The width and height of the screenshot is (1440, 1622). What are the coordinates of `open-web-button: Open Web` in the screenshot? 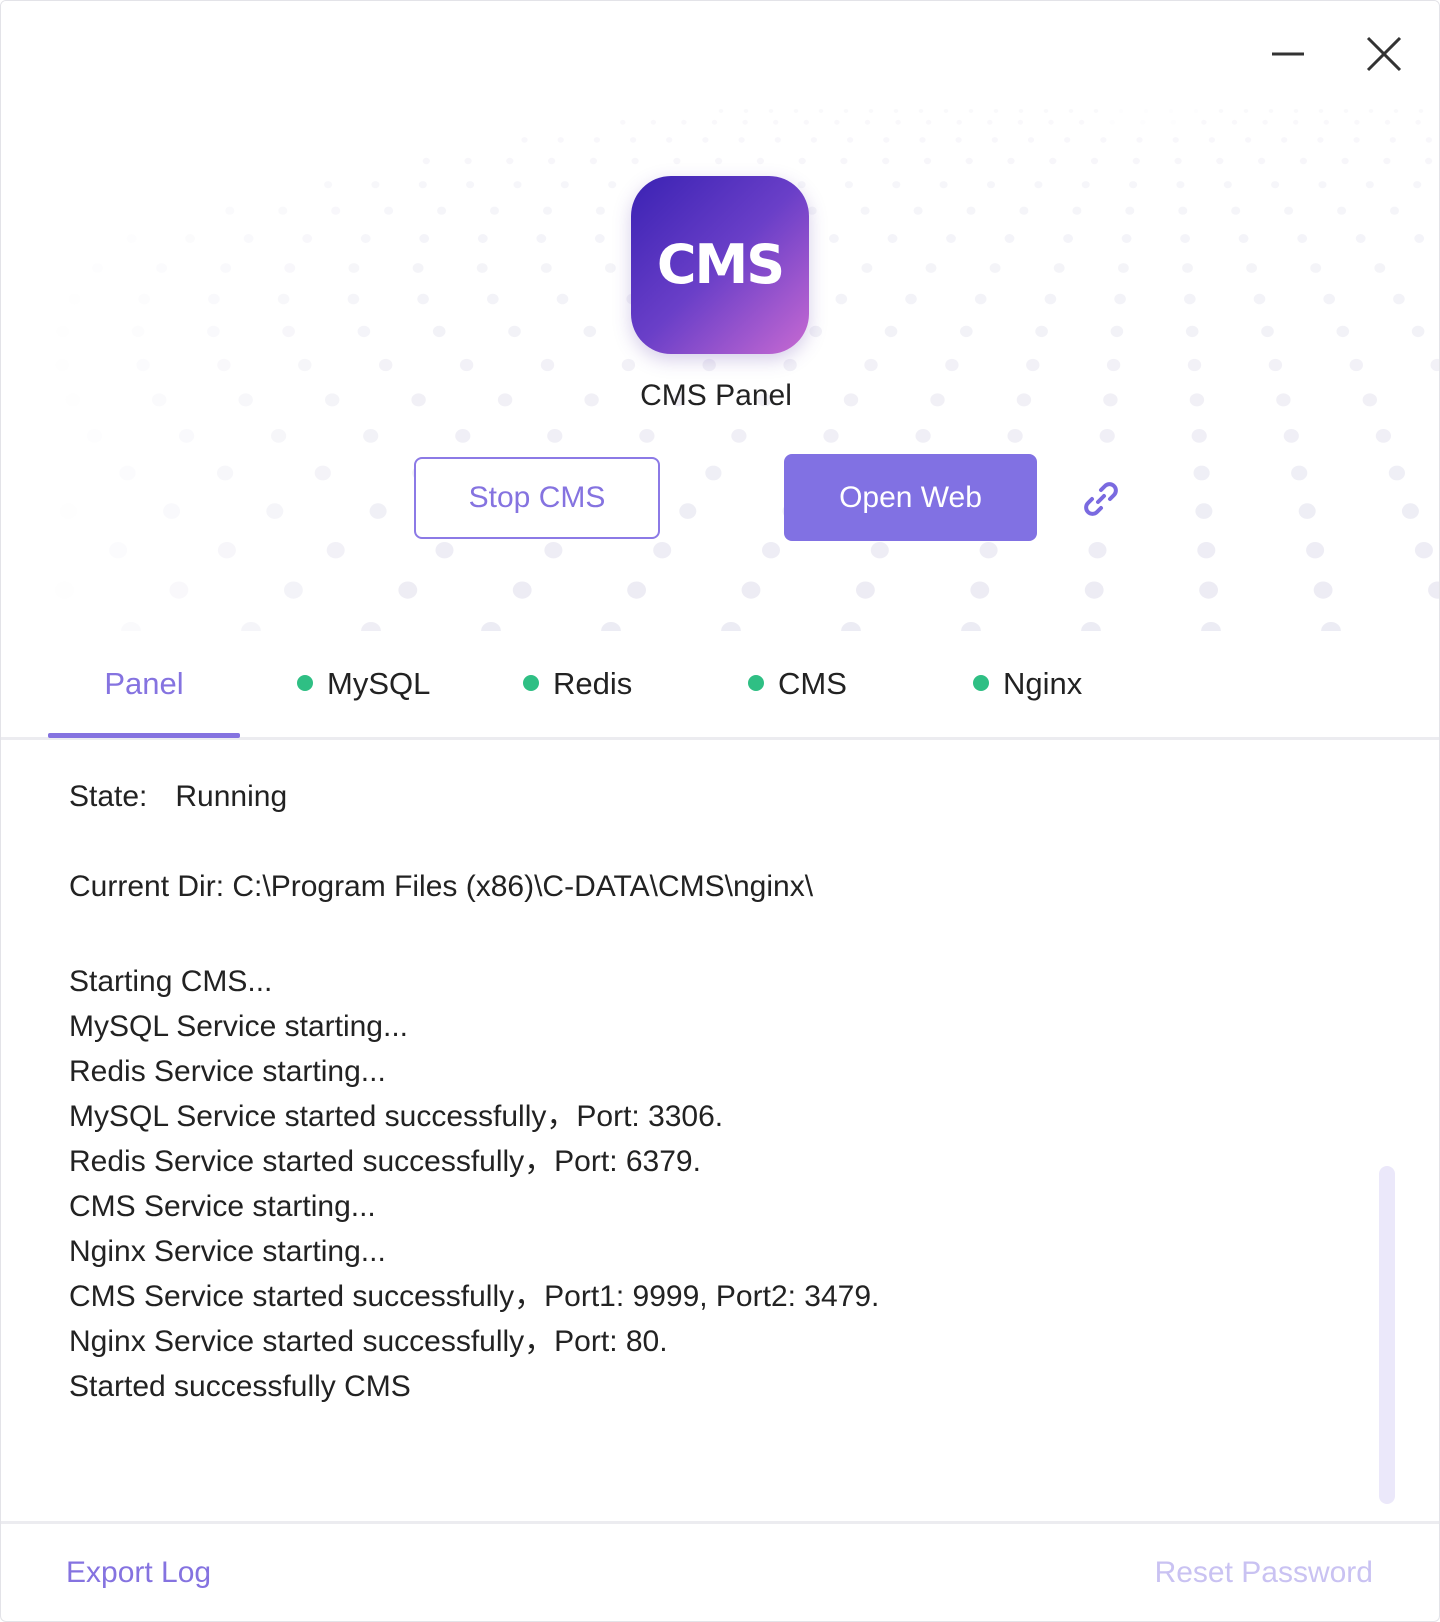 It's located at (910, 497).